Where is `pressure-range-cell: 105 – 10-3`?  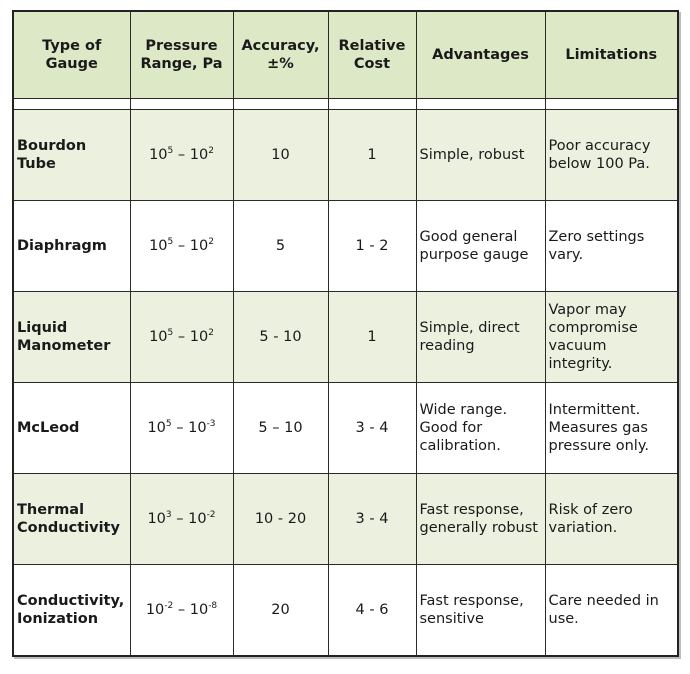 pressure-range-cell: 105 – 10-3 is located at coordinates (181, 428).